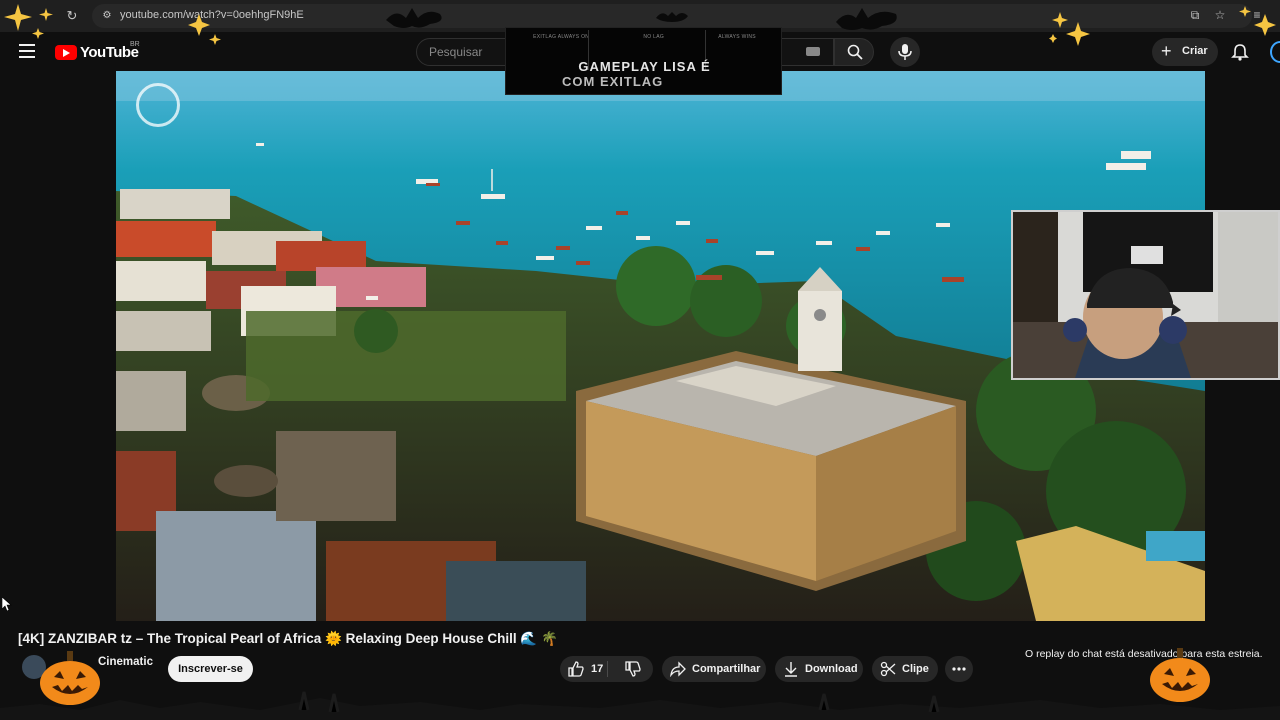  I want to click on webcam-overlay, so click(1145, 295).